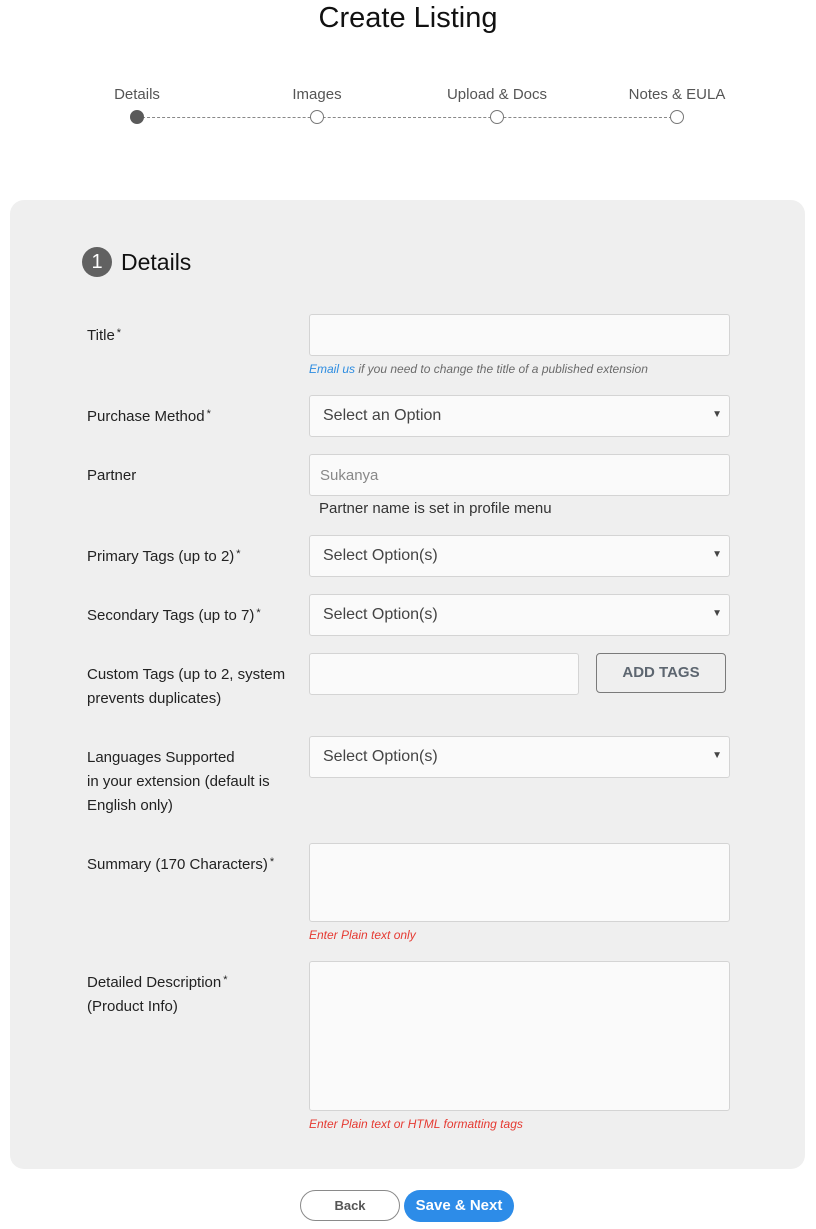 The height and width of the screenshot is (1229, 816). I want to click on back-button: Back, so click(350, 1205).